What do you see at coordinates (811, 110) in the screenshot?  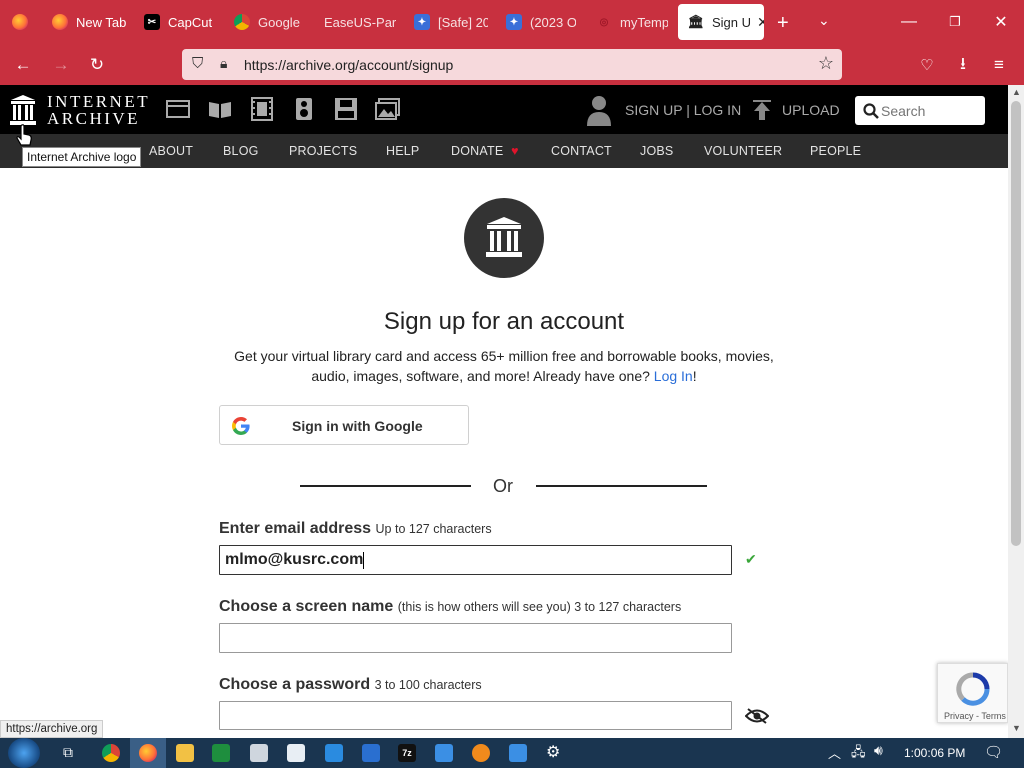 I see `upload-link: UPLOAD` at bounding box center [811, 110].